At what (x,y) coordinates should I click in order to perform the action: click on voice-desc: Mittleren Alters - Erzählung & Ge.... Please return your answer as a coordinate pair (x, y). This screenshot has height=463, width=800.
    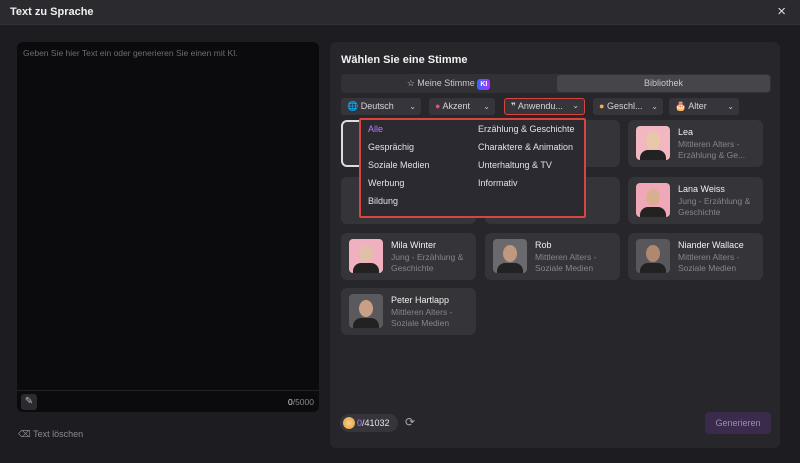
    Looking at the image, I should click on (712, 149).